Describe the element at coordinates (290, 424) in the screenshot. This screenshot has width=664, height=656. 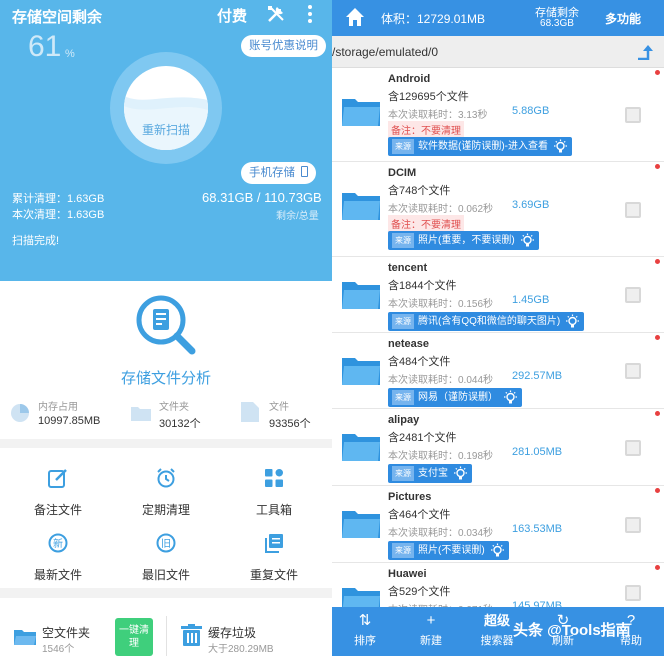
I see `file-count-value: 93356个` at that location.